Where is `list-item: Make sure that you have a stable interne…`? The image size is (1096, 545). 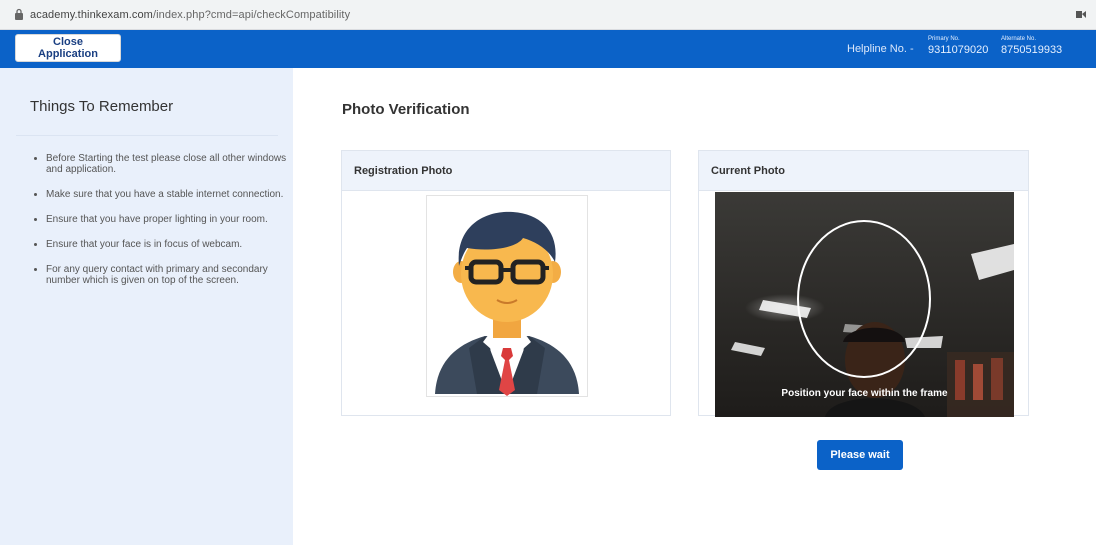 list-item: Make sure that you have a stable interne… is located at coordinates (168, 194).